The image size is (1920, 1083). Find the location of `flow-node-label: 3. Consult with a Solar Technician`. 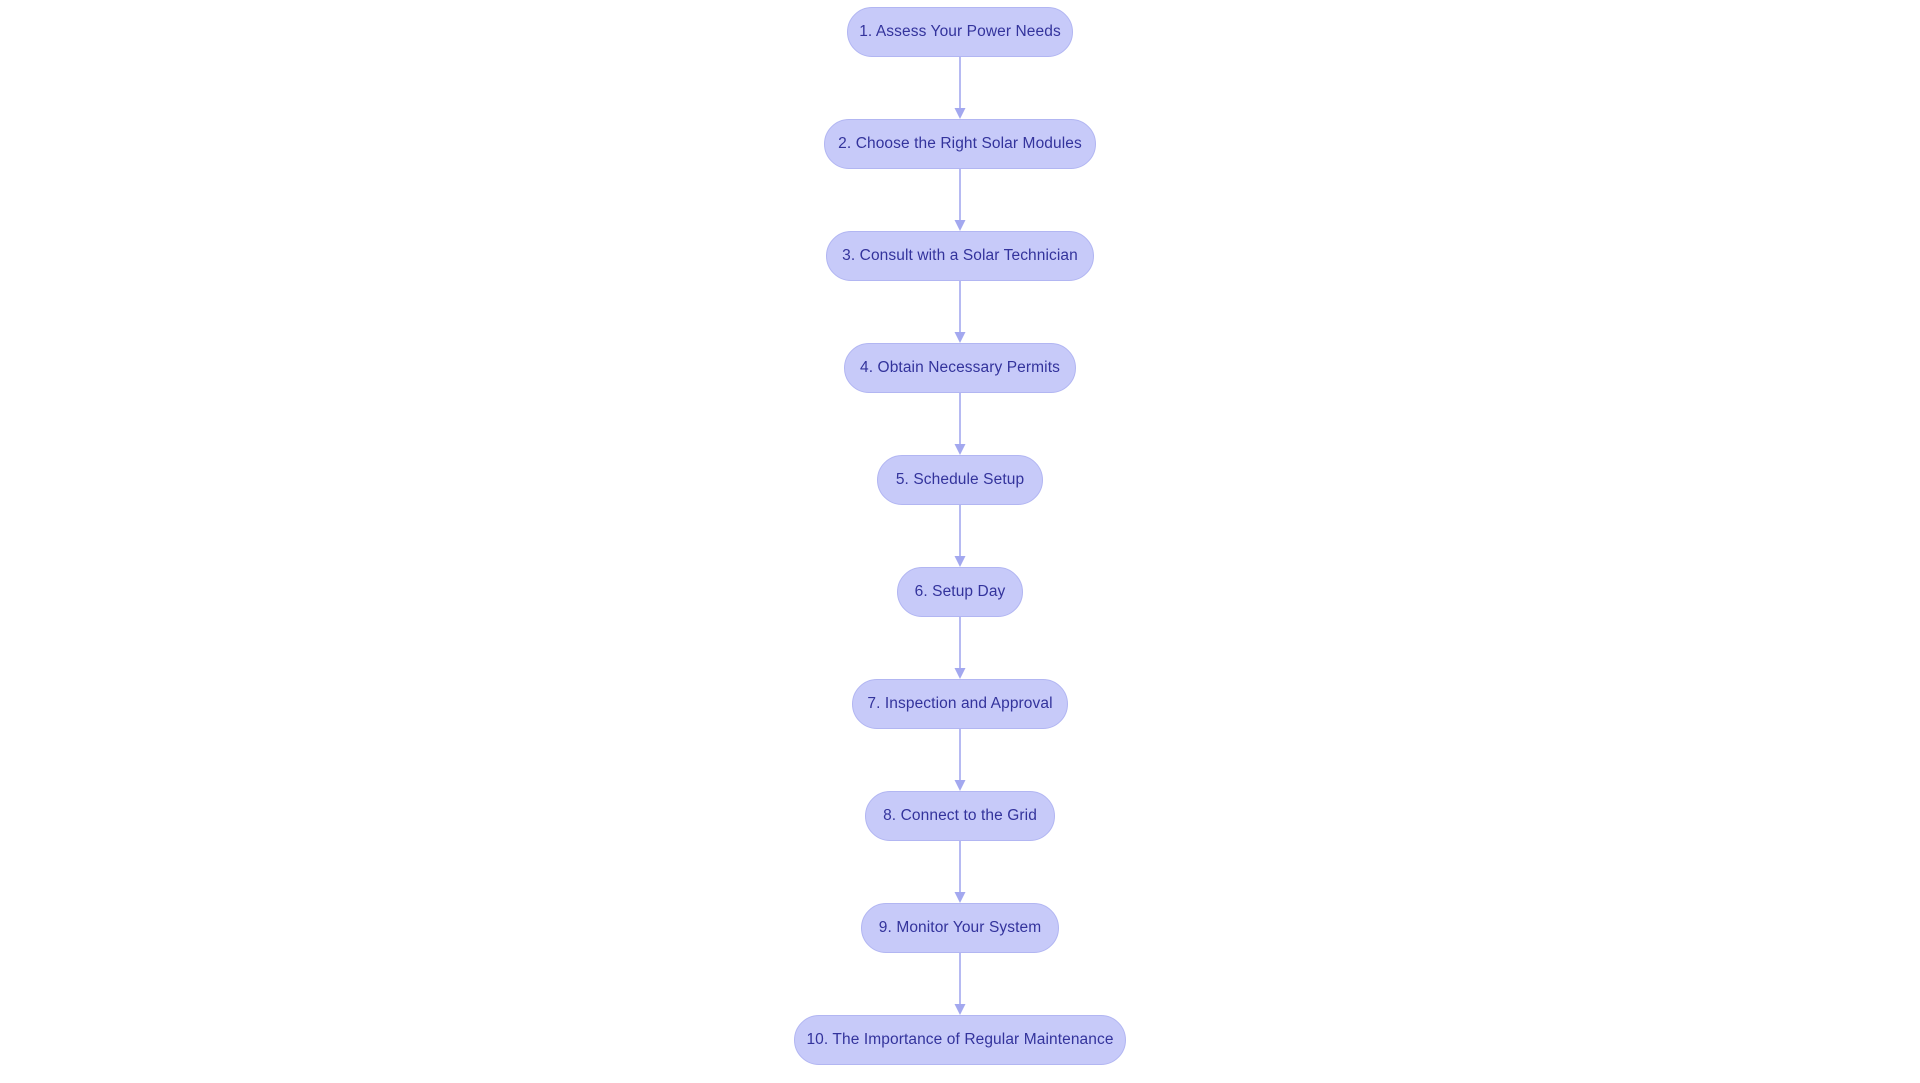

flow-node-label: 3. Consult with a Solar Technician is located at coordinates (960, 256).